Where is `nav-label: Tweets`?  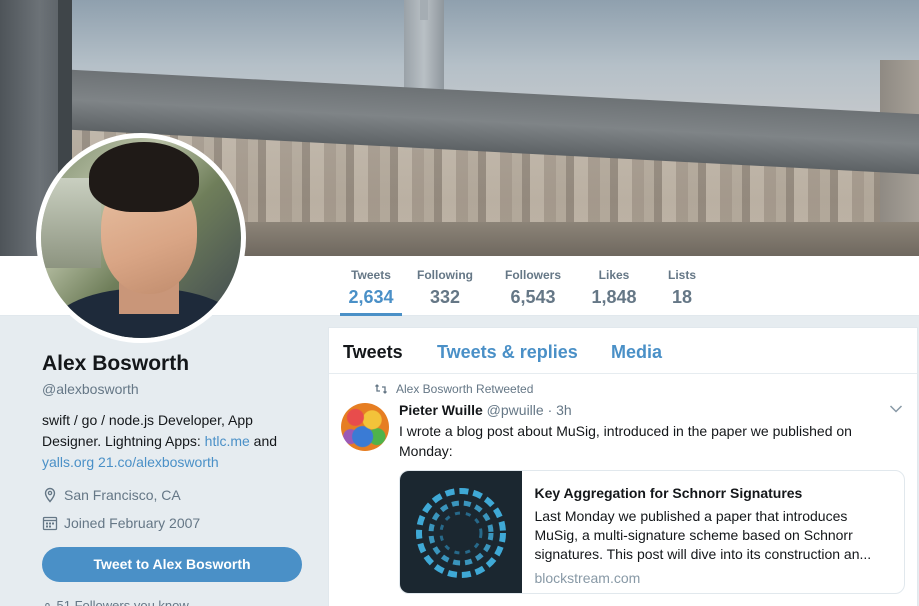 nav-label: Tweets is located at coordinates (371, 275).